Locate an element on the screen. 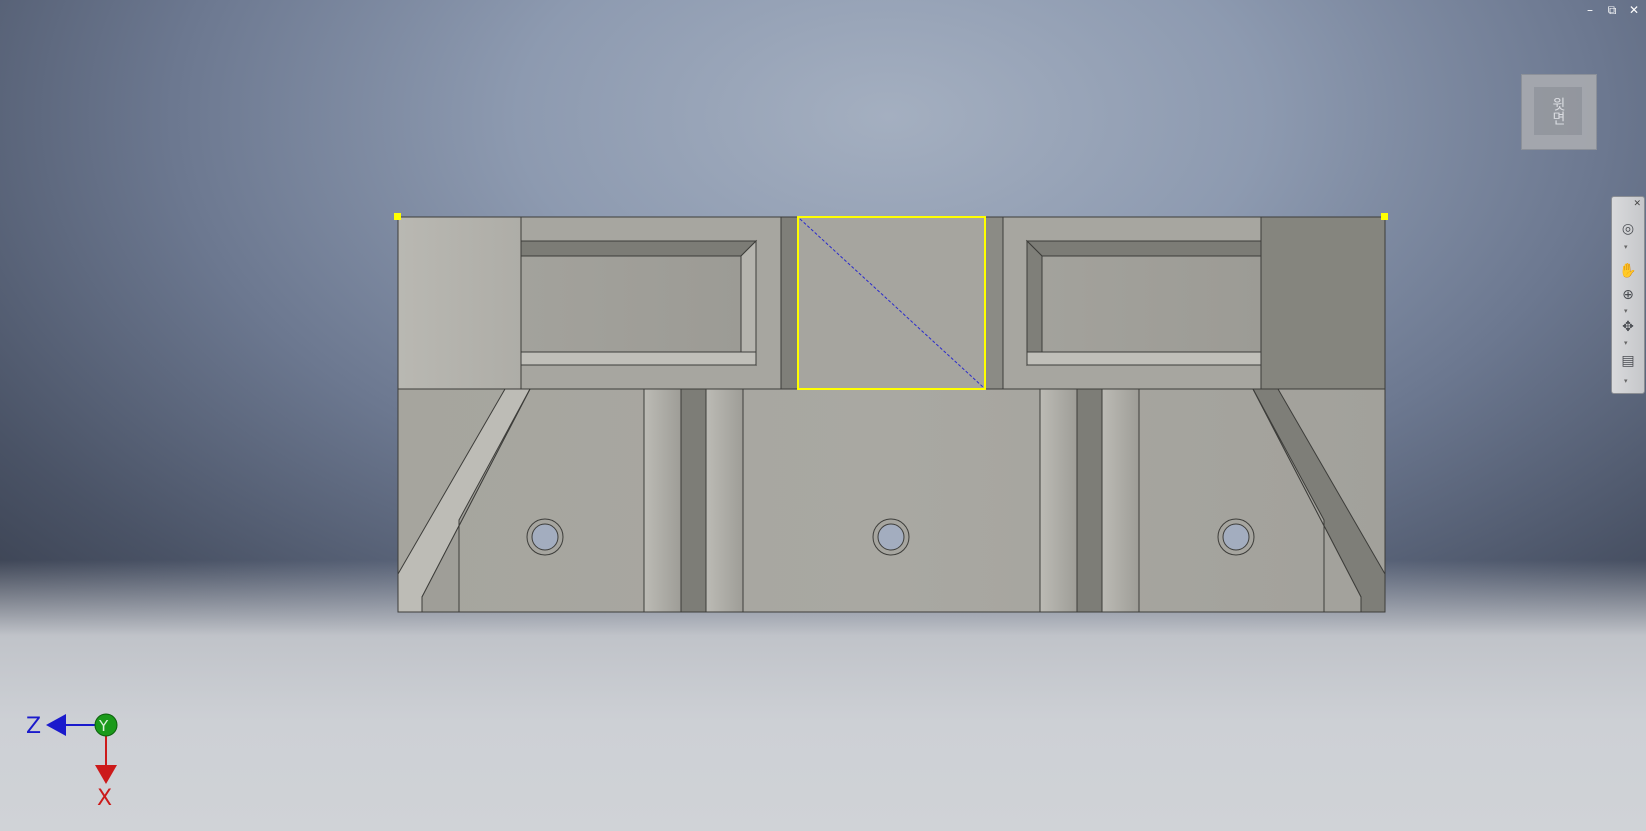  y-axis-label: Y is located at coordinates (103, 726).